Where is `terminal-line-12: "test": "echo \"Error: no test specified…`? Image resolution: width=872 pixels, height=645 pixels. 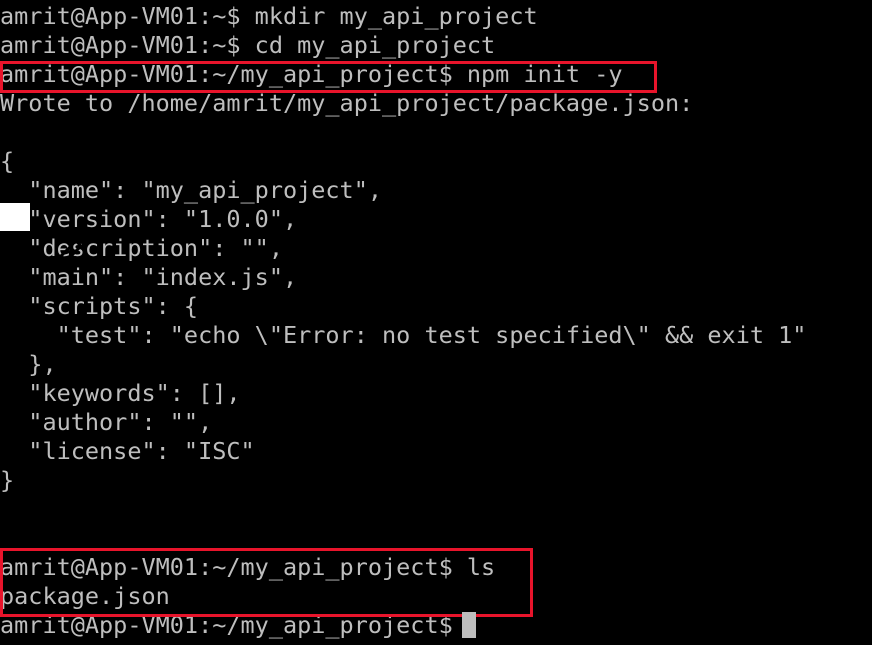 terminal-line-12: "test": "echo \"Error: no test specified… is located at coordinates (403, 335).